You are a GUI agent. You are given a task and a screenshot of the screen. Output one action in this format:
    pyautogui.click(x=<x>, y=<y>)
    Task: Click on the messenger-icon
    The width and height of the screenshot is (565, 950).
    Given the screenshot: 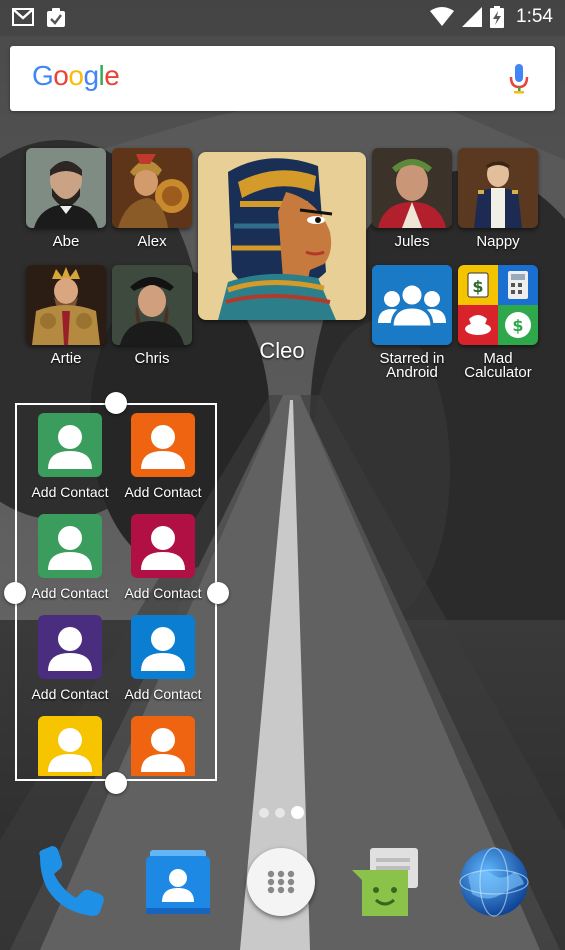 What is the action you would take?
    pyautogui.click(x=386, y=882)
    